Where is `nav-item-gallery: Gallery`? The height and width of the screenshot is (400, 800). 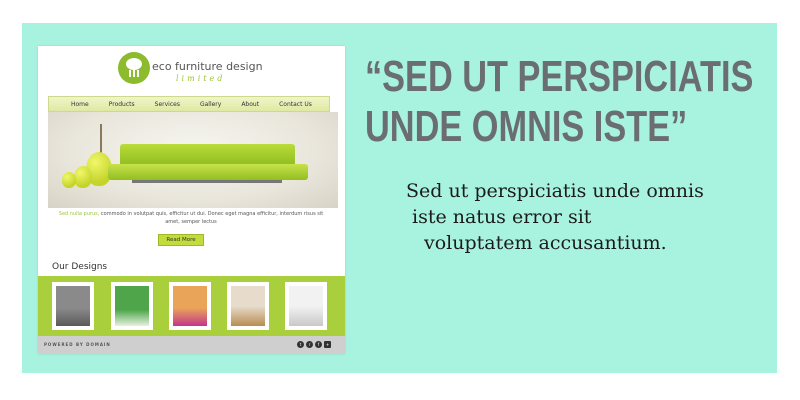 nav-item-gallery: Gallery is located at coordinates (210, 104).